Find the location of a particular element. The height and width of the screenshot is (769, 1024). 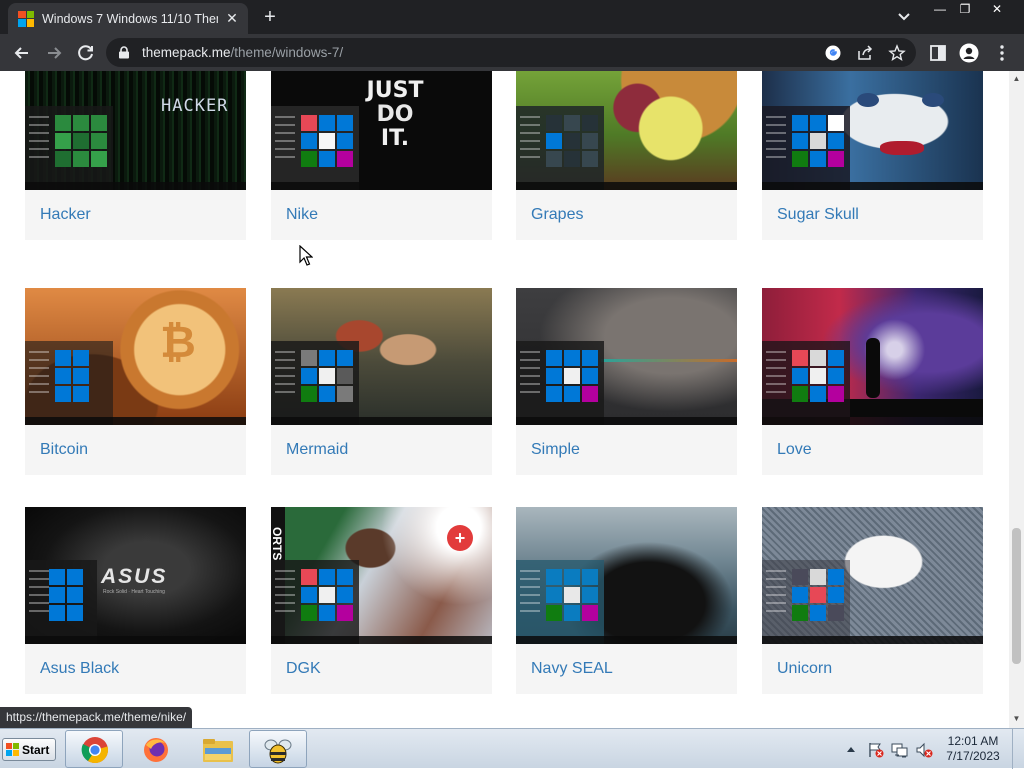

taskbar-firefox-button is located at coordinates (156, 749).